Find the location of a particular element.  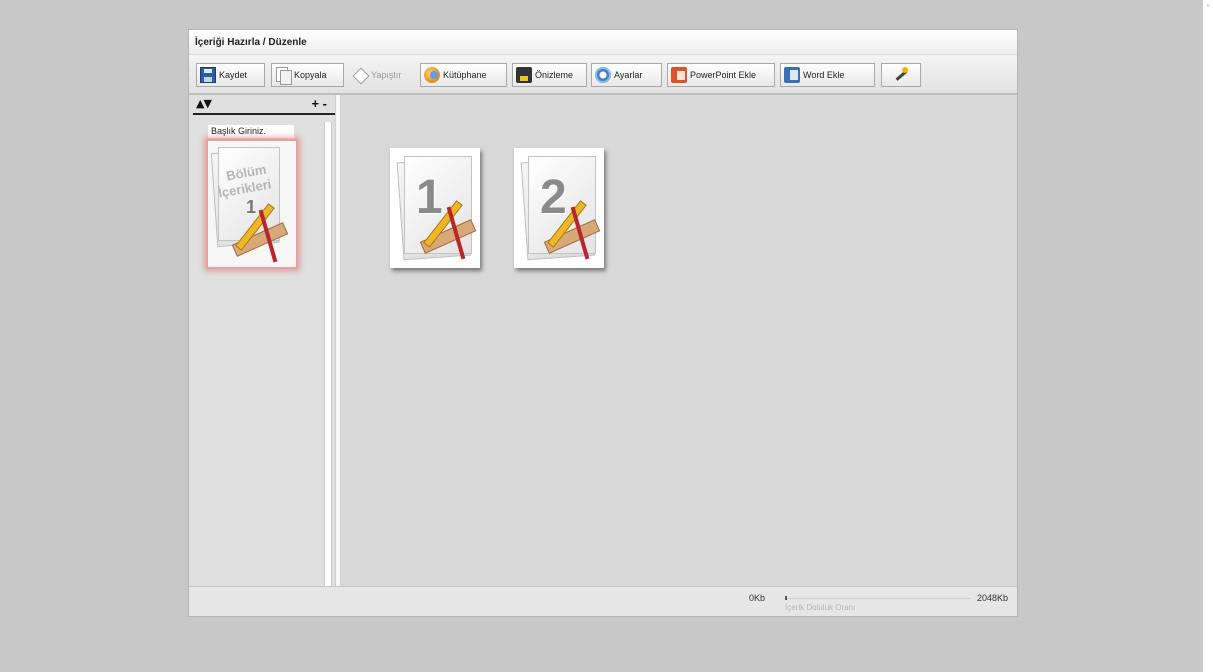

copy-button: Kopyala is located at coordinates (307, 75).